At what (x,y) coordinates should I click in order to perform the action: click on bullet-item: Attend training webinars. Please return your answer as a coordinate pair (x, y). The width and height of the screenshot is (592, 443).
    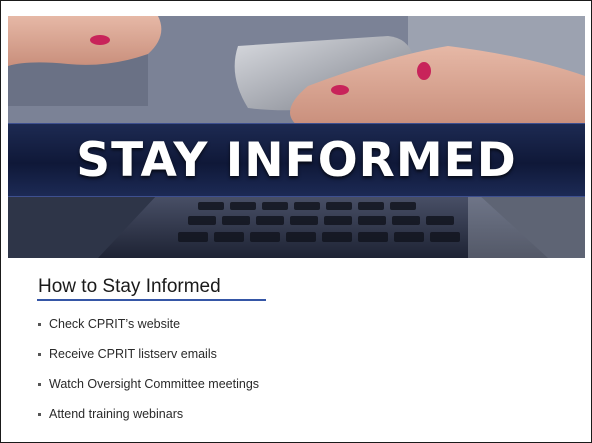
    Looking at the image, I should click on (148, 414).